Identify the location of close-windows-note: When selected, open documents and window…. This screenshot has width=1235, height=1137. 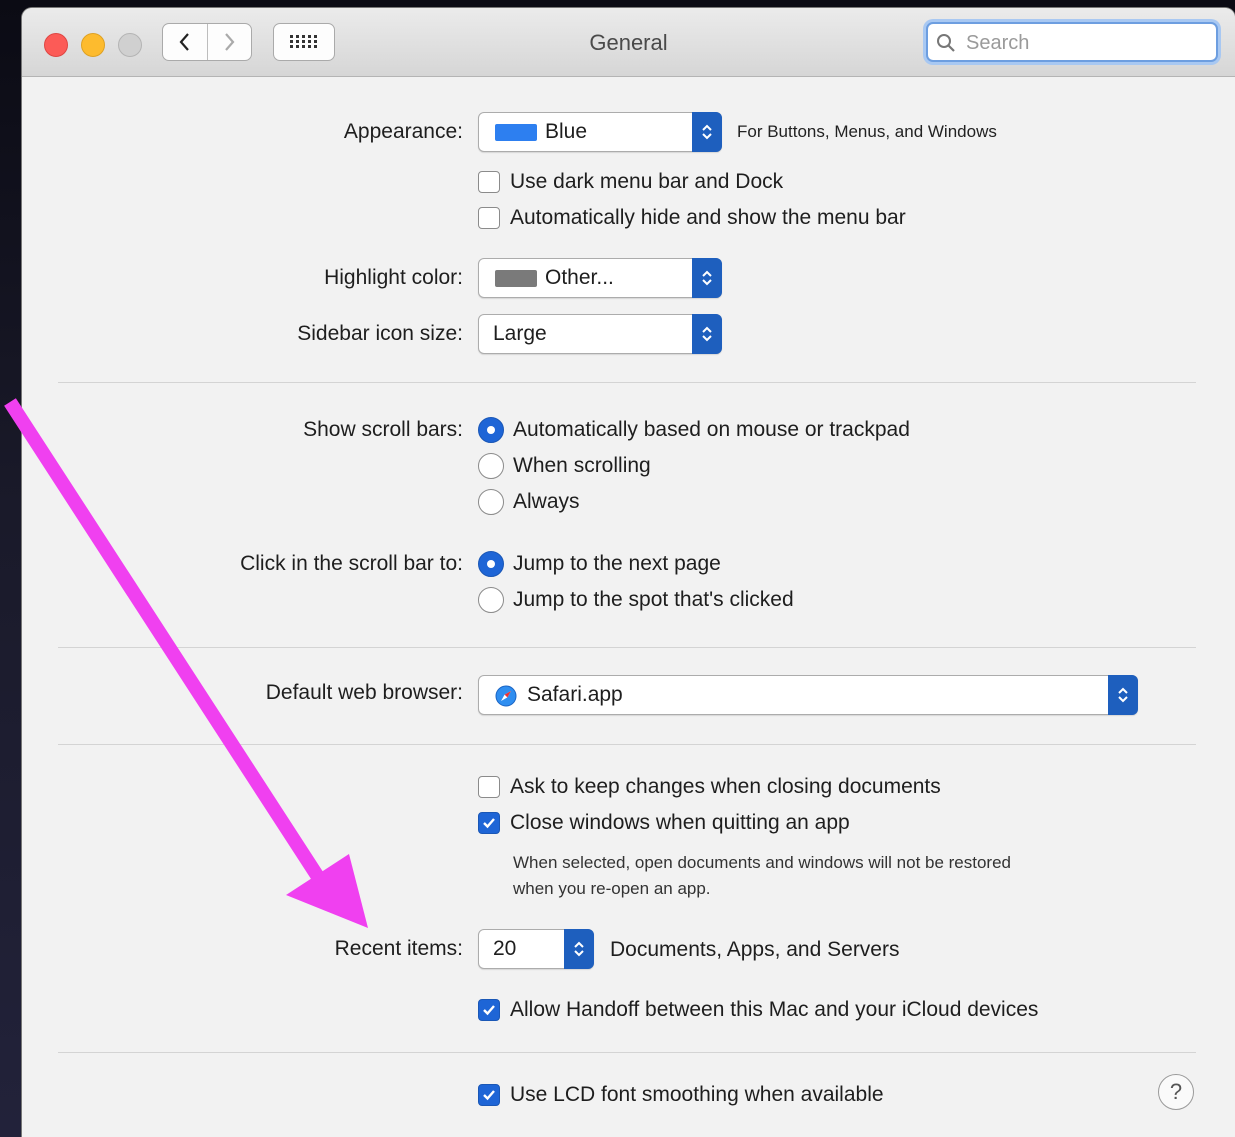
(762, 876).